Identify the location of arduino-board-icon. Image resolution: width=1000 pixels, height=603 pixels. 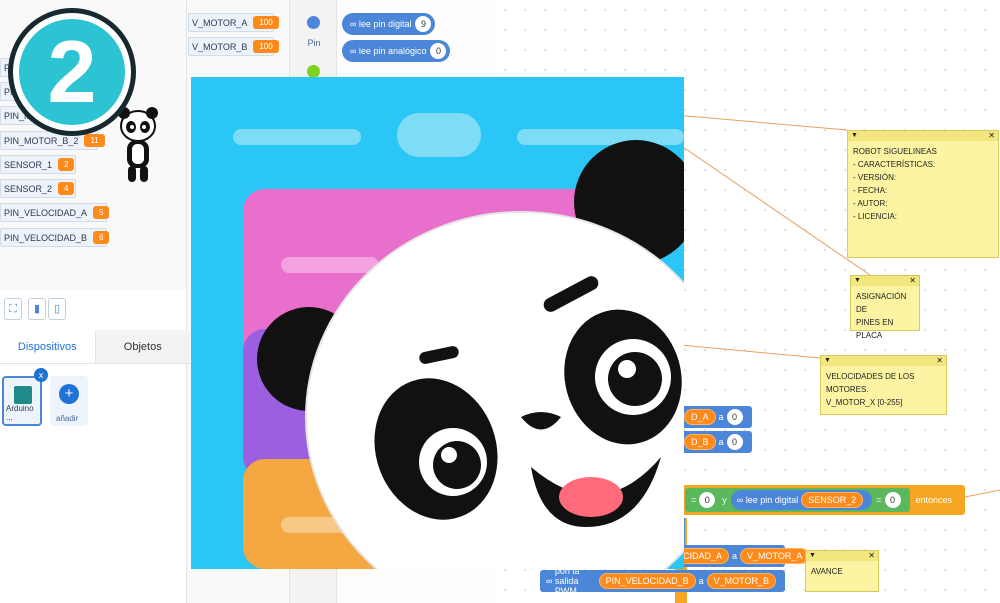
(23, 395).